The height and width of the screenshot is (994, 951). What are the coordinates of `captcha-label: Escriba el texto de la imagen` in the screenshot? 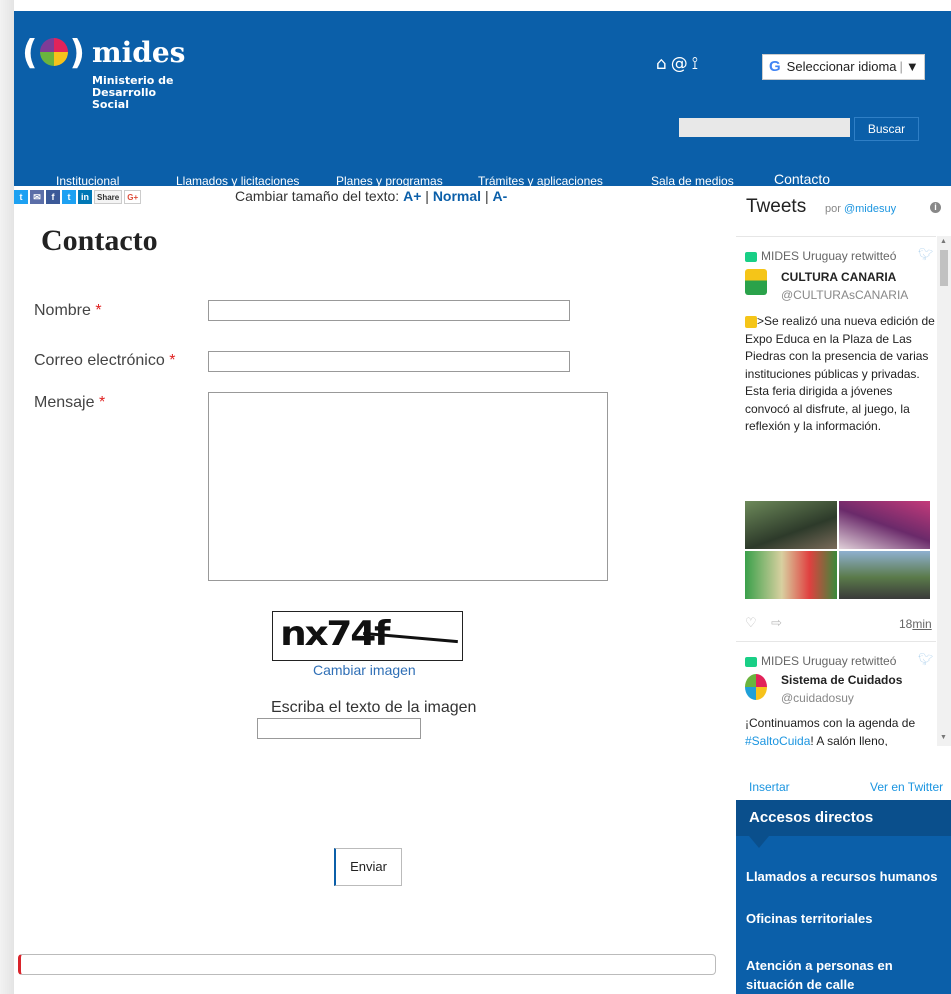 It's located at (374, 707).